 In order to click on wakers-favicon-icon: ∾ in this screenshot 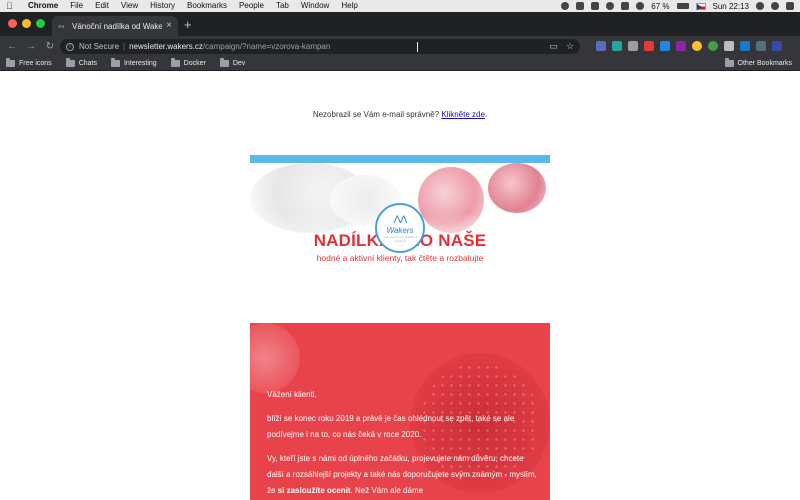, I will do `click(61, 26)`.